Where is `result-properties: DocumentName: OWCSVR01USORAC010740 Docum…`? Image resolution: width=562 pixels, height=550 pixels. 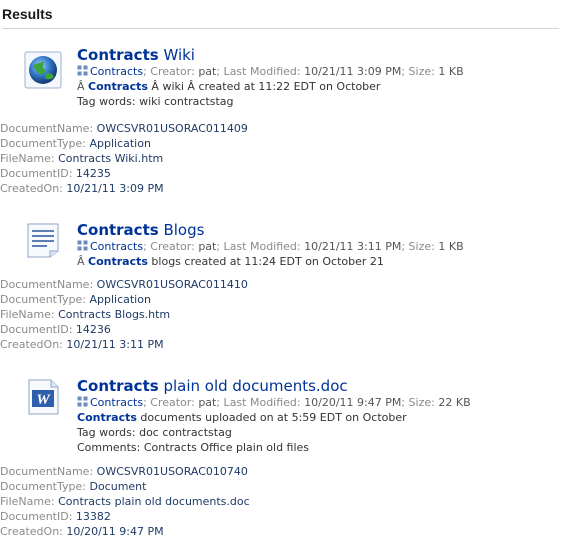 result-properties: DocumentName: OWCSVR01USORAC010740 Docum… is located at coordinates (125, 501).